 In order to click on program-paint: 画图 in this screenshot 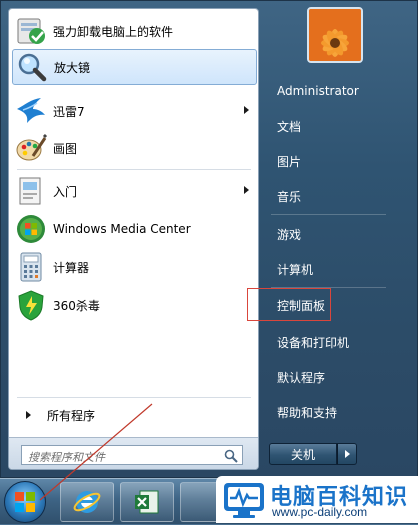, I will do `click(134, 148)`.